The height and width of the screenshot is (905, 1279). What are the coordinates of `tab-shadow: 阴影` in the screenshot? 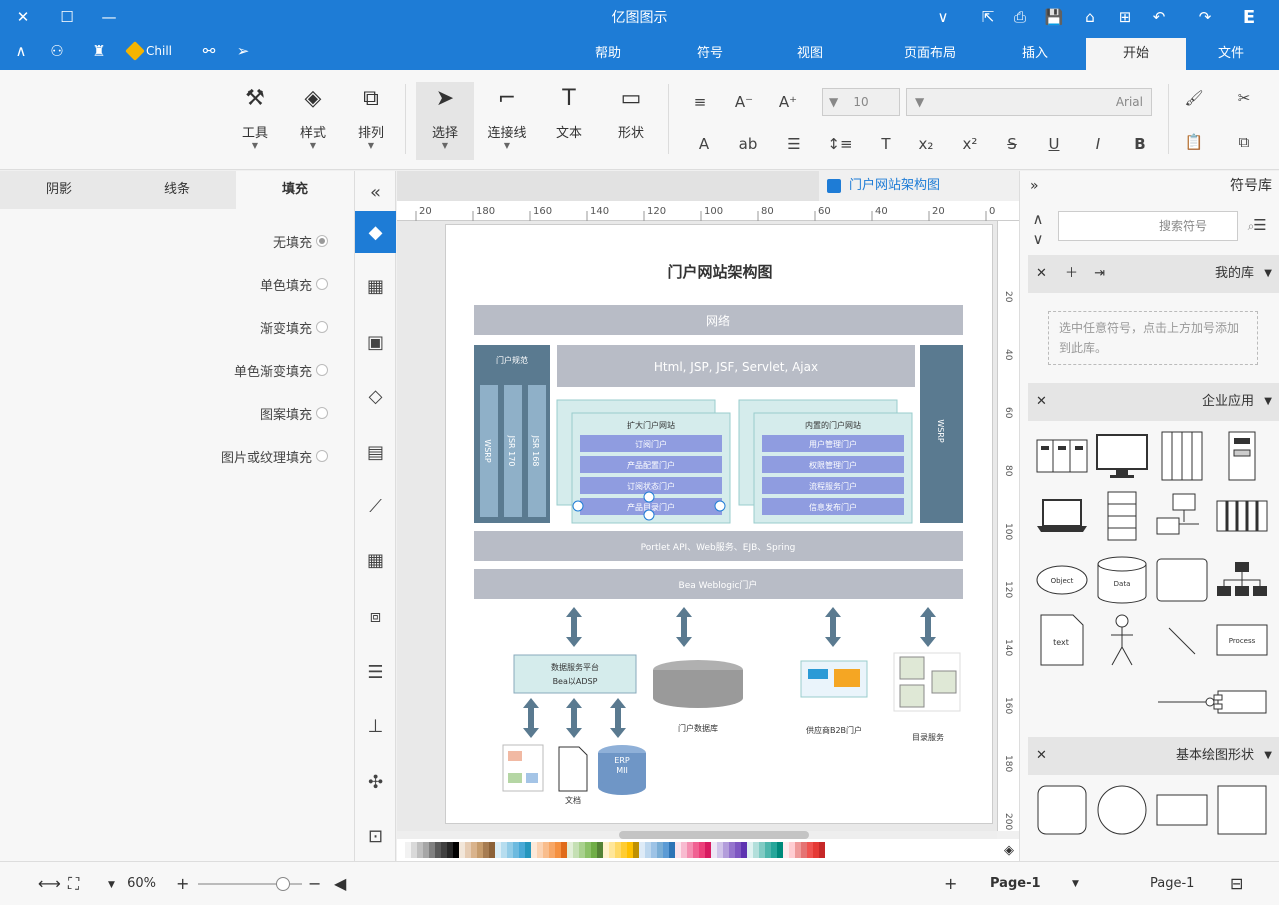 It's located at (59, 190).